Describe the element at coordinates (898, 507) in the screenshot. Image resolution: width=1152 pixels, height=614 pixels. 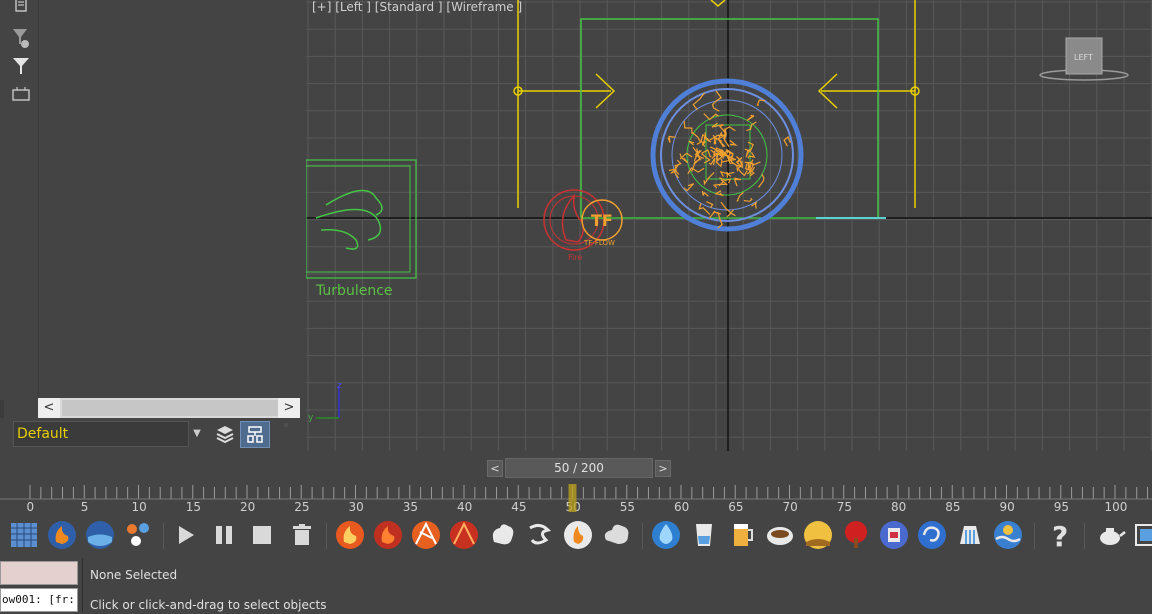
I see `frame-tick-label: 80` at that location.